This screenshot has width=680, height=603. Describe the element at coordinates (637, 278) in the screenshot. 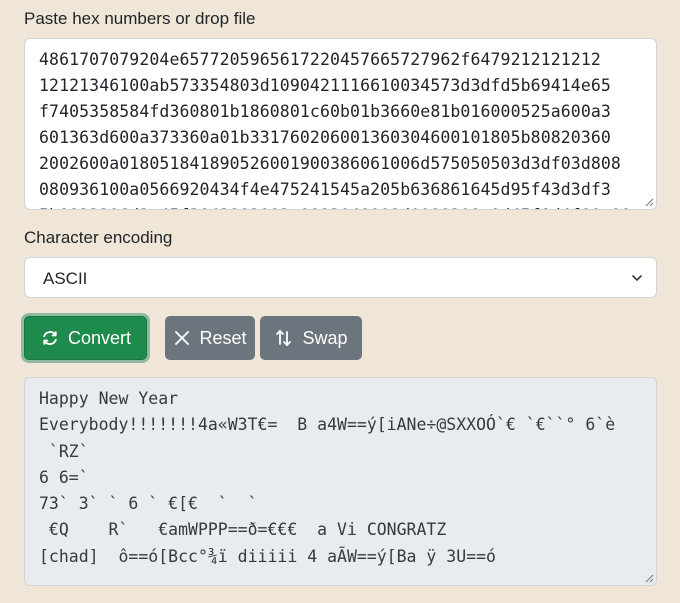

I see `chevron-down-icon` at that location.